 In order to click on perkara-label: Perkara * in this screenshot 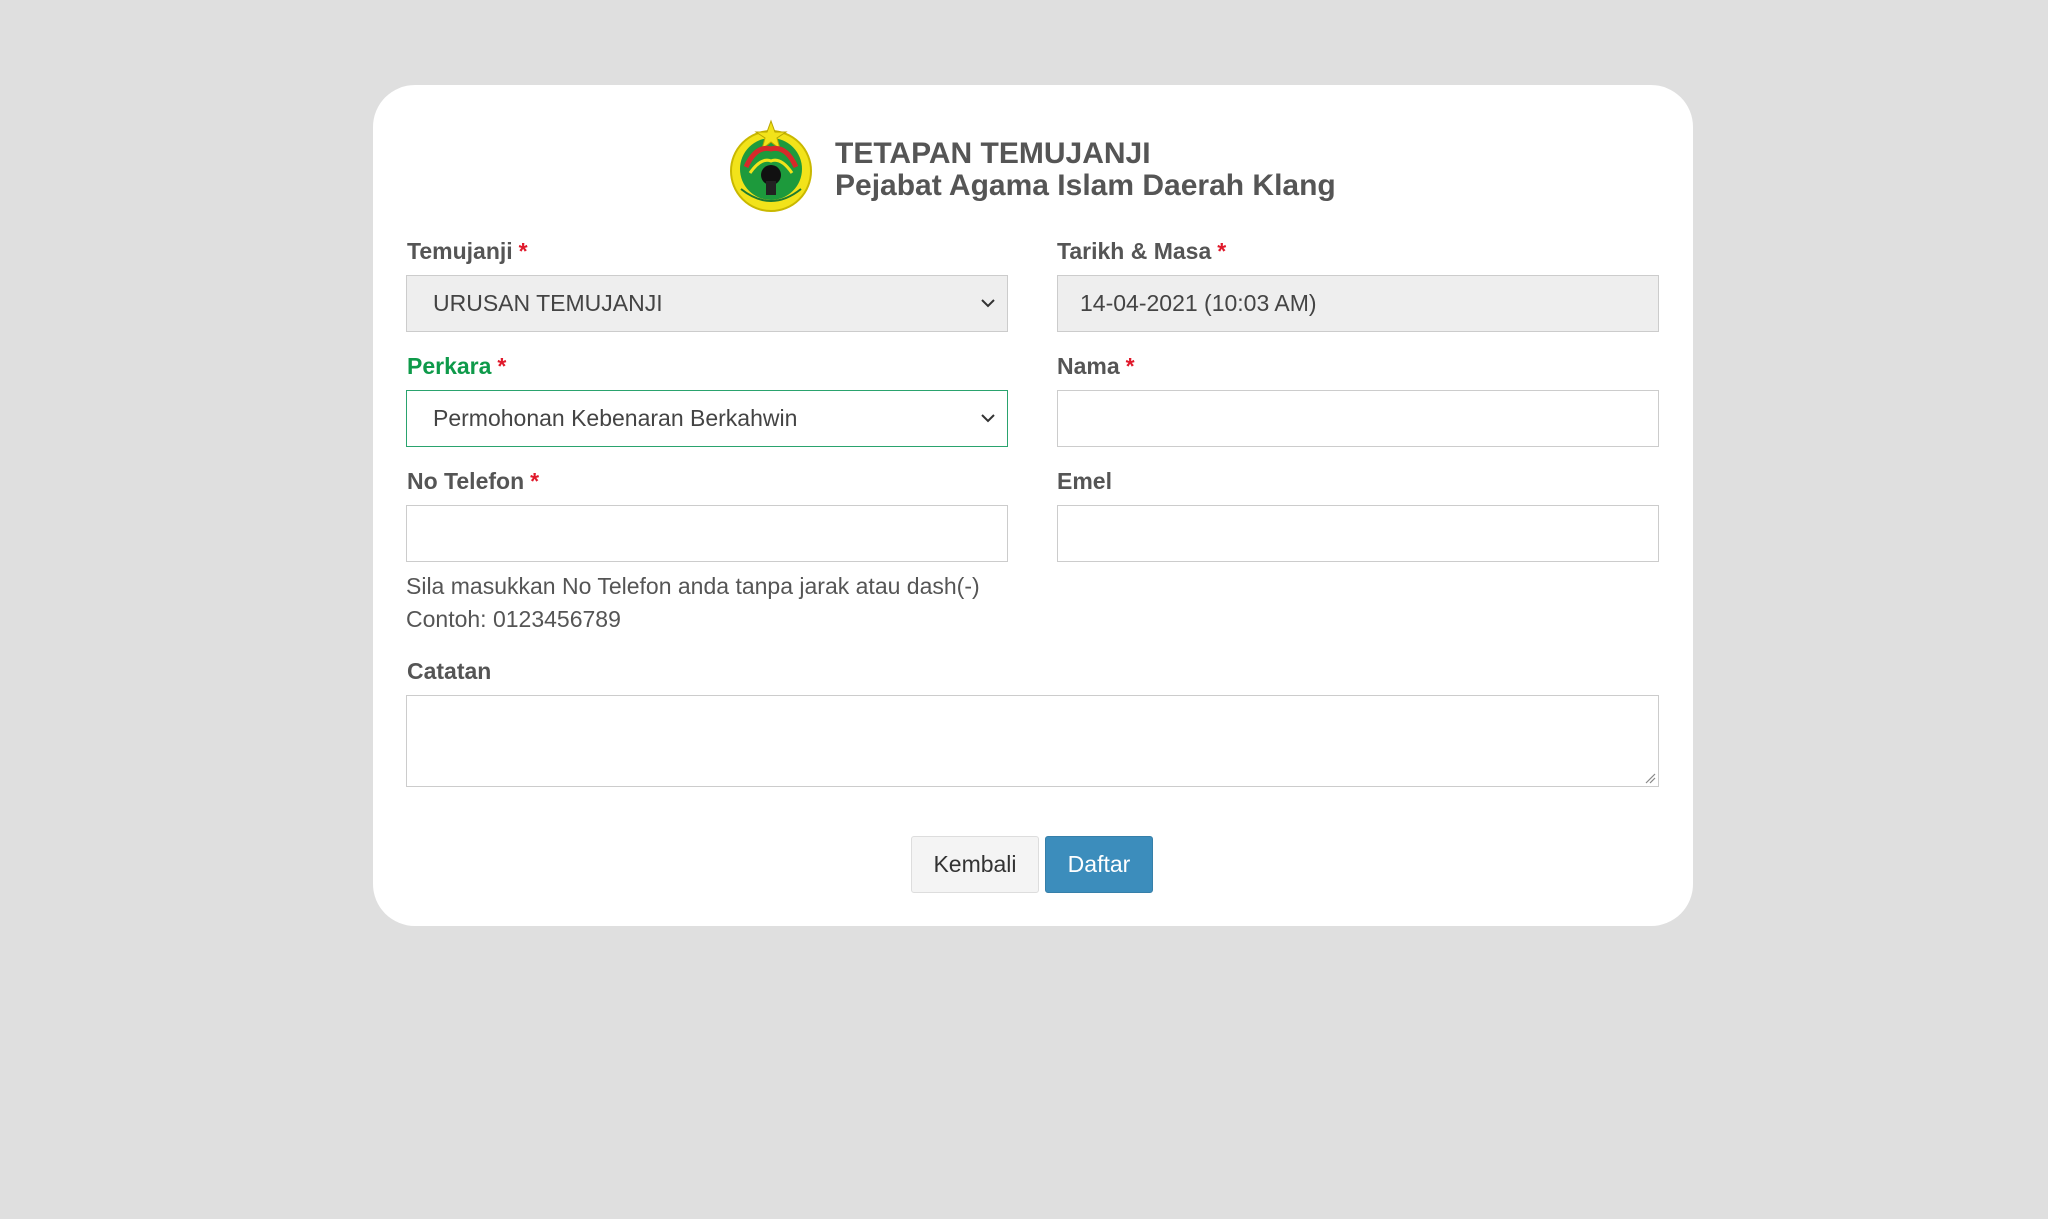, I will do `click(456, 366)`.